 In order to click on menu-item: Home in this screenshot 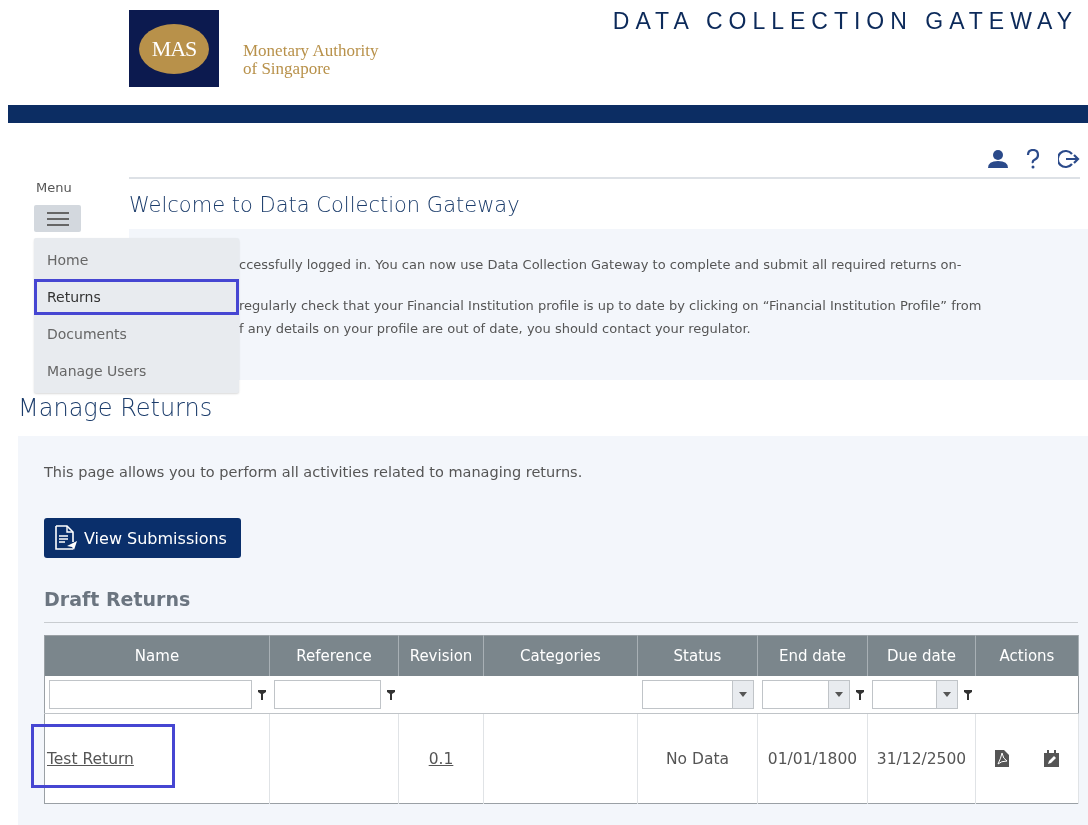, I will do `click(136, 260)`.